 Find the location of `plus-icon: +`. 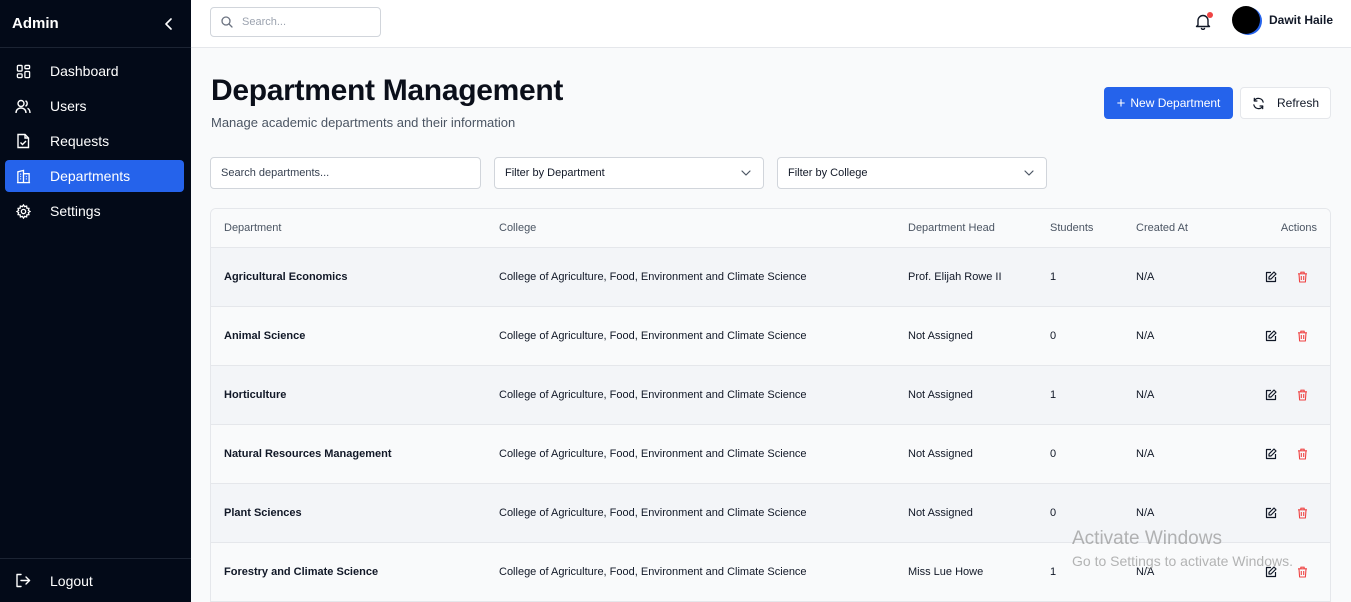

plus-icon: + is located at coordinates (1121, 103).